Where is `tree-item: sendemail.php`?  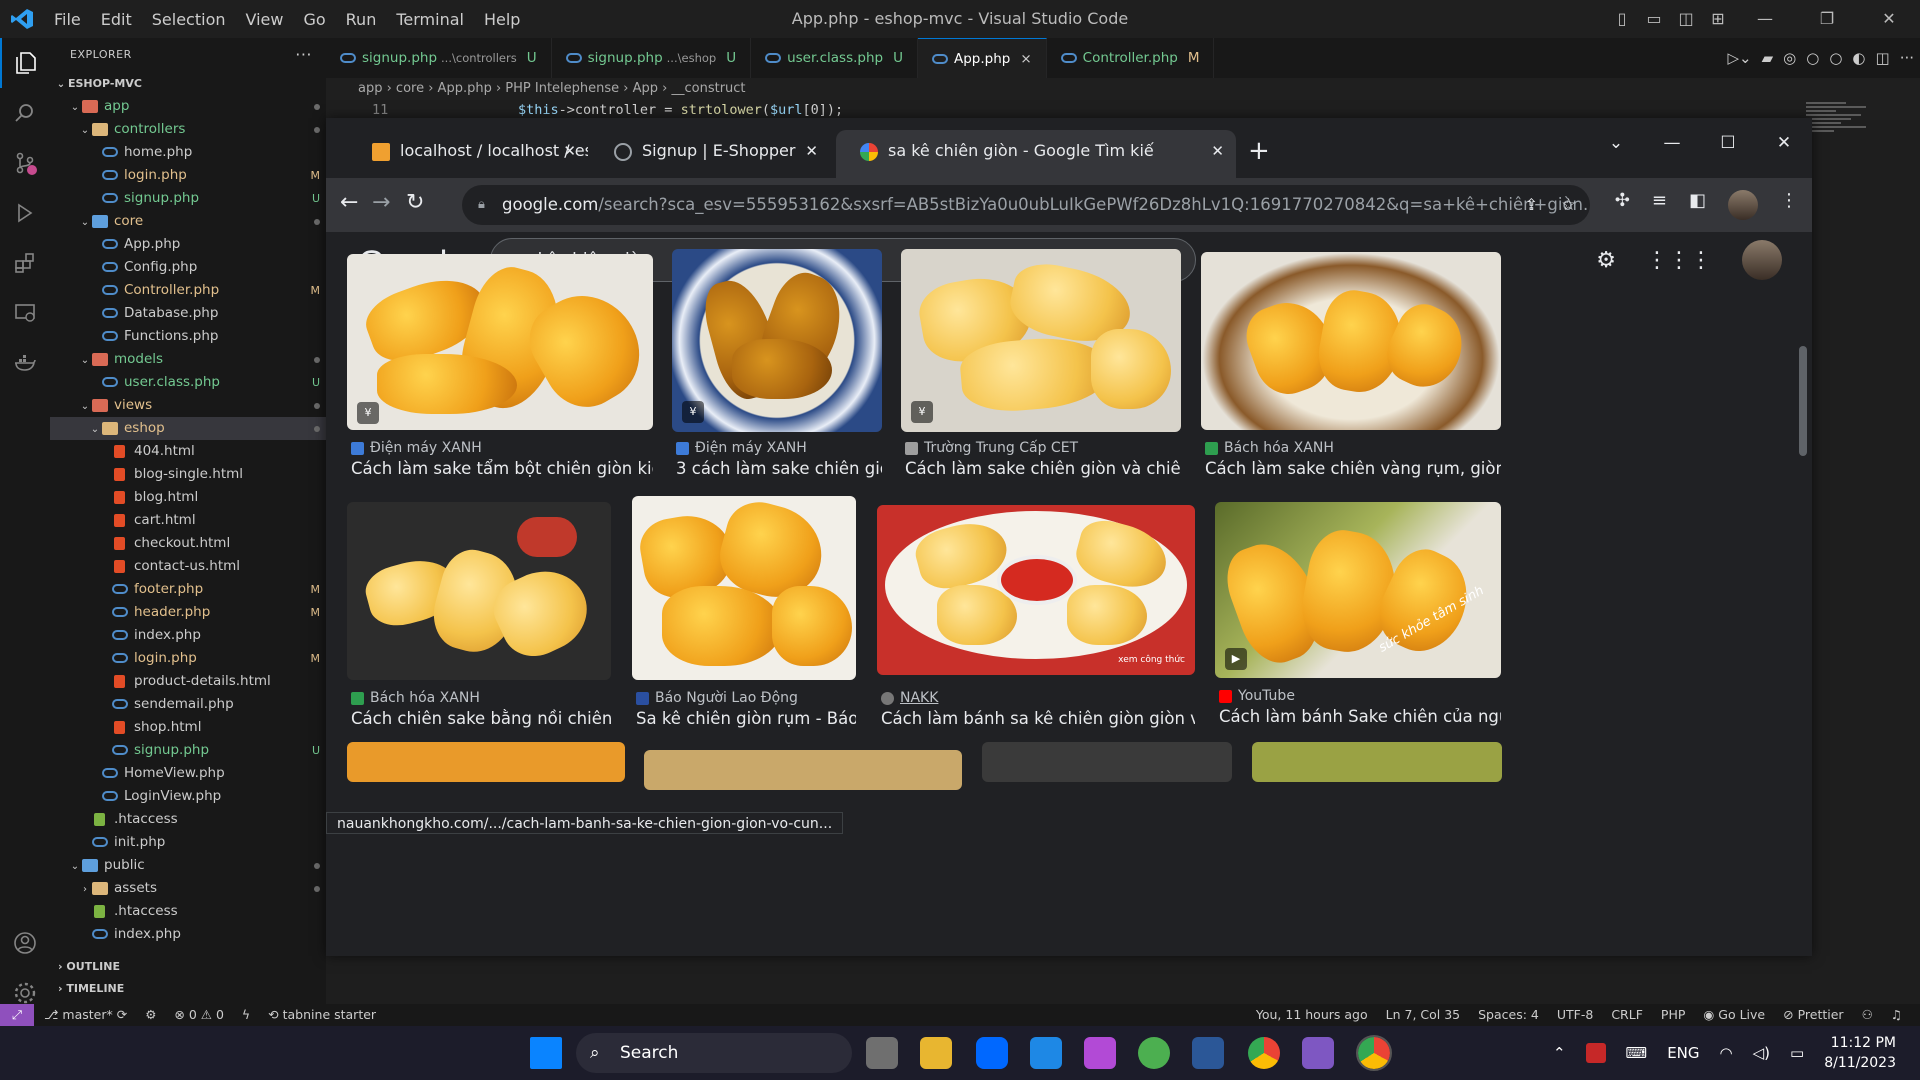 tree-item: sendemail.php is located at coordinates (188, 704).